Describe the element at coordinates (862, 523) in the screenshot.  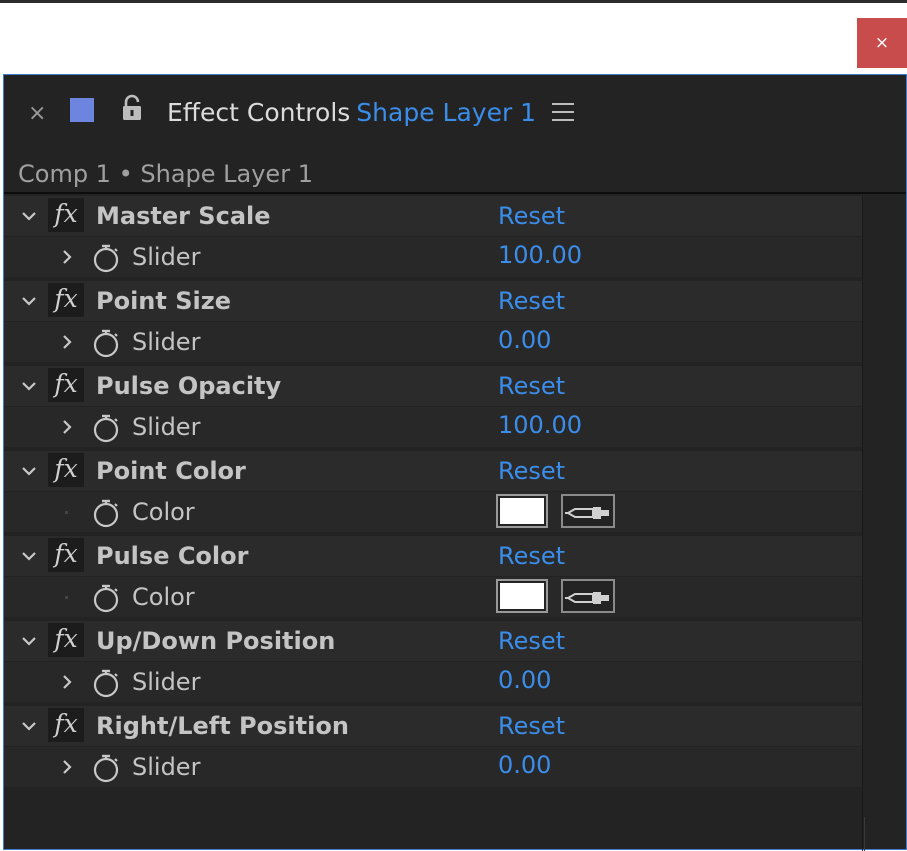
I see `column-divider` at that location.